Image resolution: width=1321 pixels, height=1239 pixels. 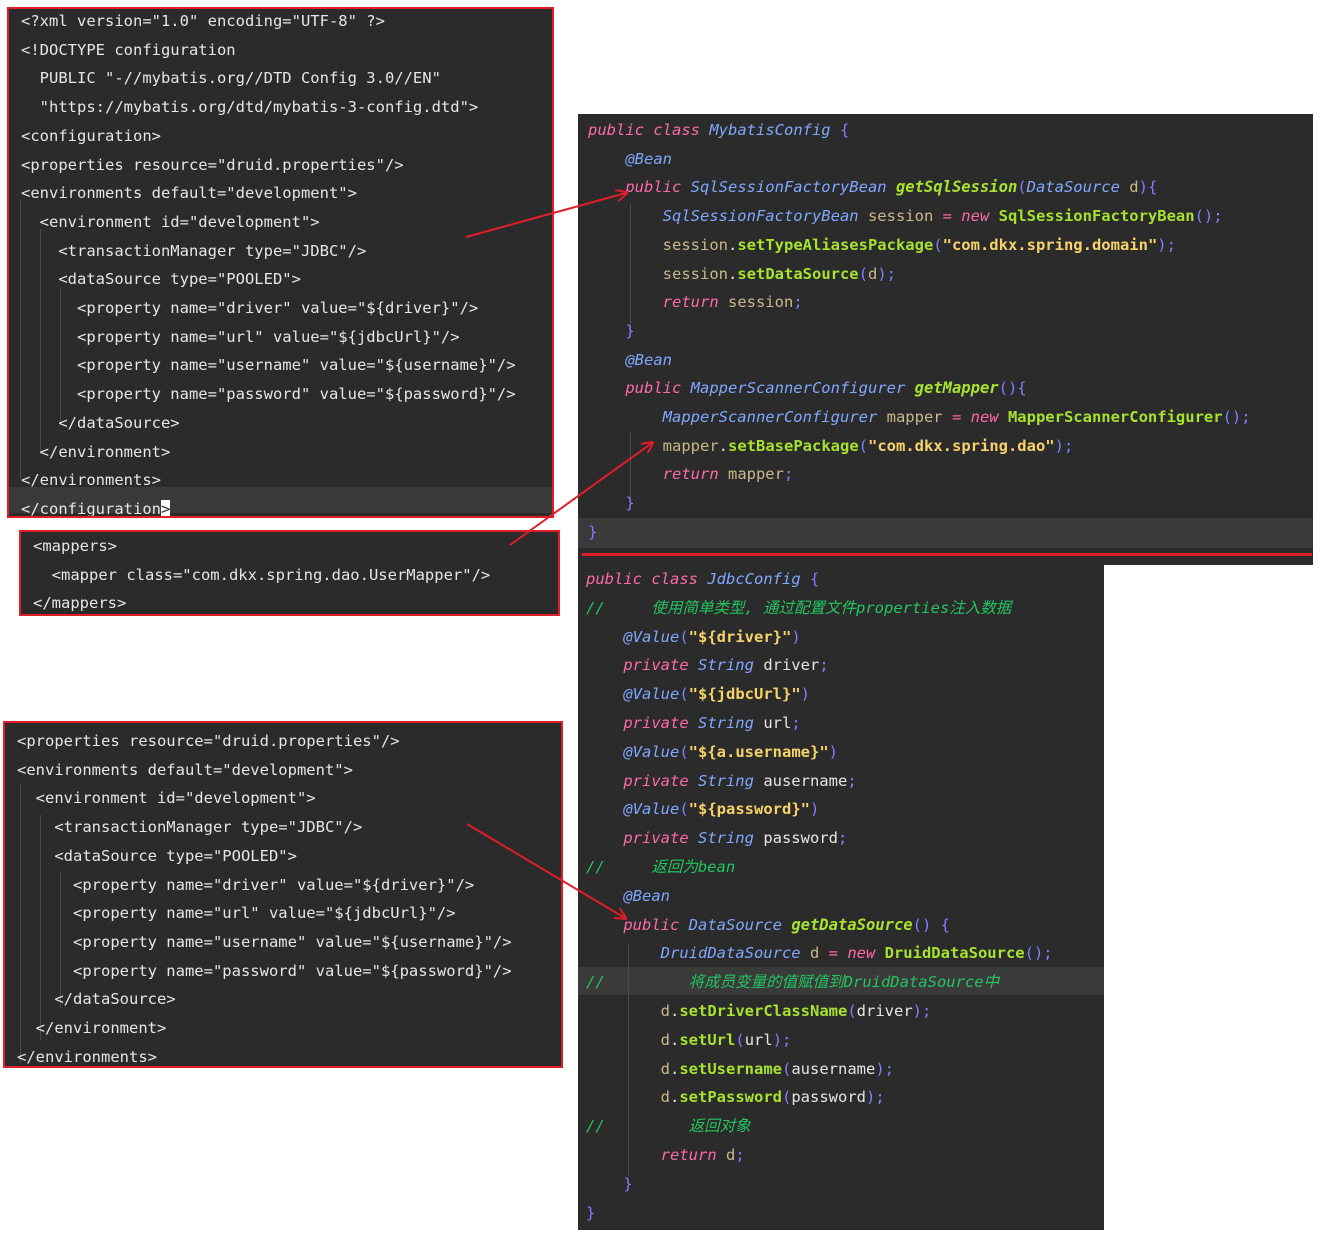 What do you see at coordinates (545, 870) in the screenshot?
I see `arrow-datasource-to-getdatasource` at bounding box center [545, 870].